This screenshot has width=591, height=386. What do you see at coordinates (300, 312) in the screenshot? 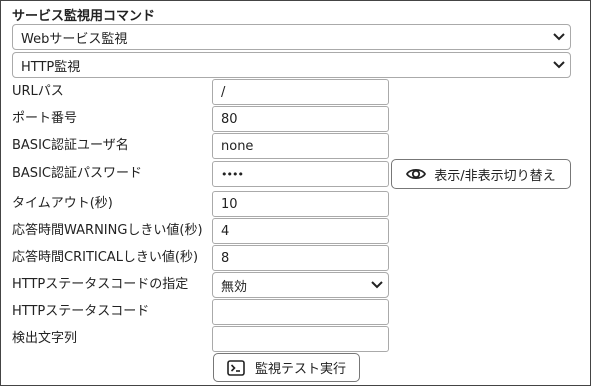
I see `status-code-input` at bounding box center [300, 312].